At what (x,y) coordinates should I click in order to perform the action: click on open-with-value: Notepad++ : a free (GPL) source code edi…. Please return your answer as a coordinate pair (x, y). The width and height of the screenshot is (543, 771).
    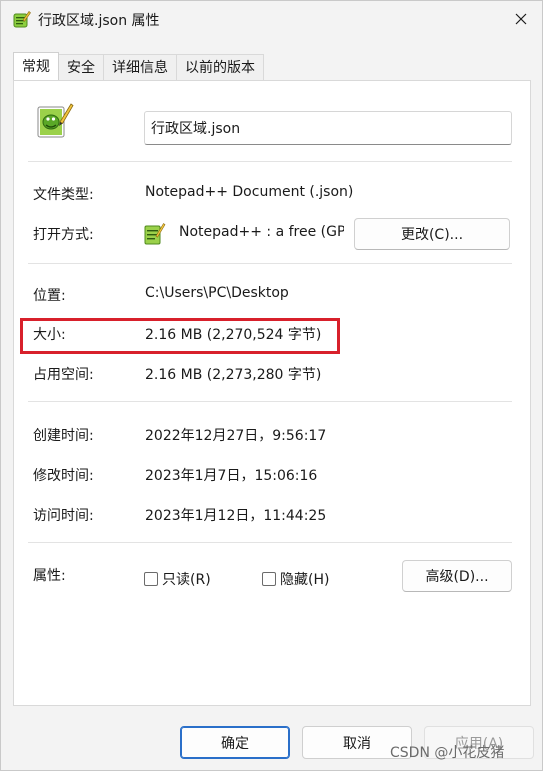
    Looking at the image, I should click on (261, 232).